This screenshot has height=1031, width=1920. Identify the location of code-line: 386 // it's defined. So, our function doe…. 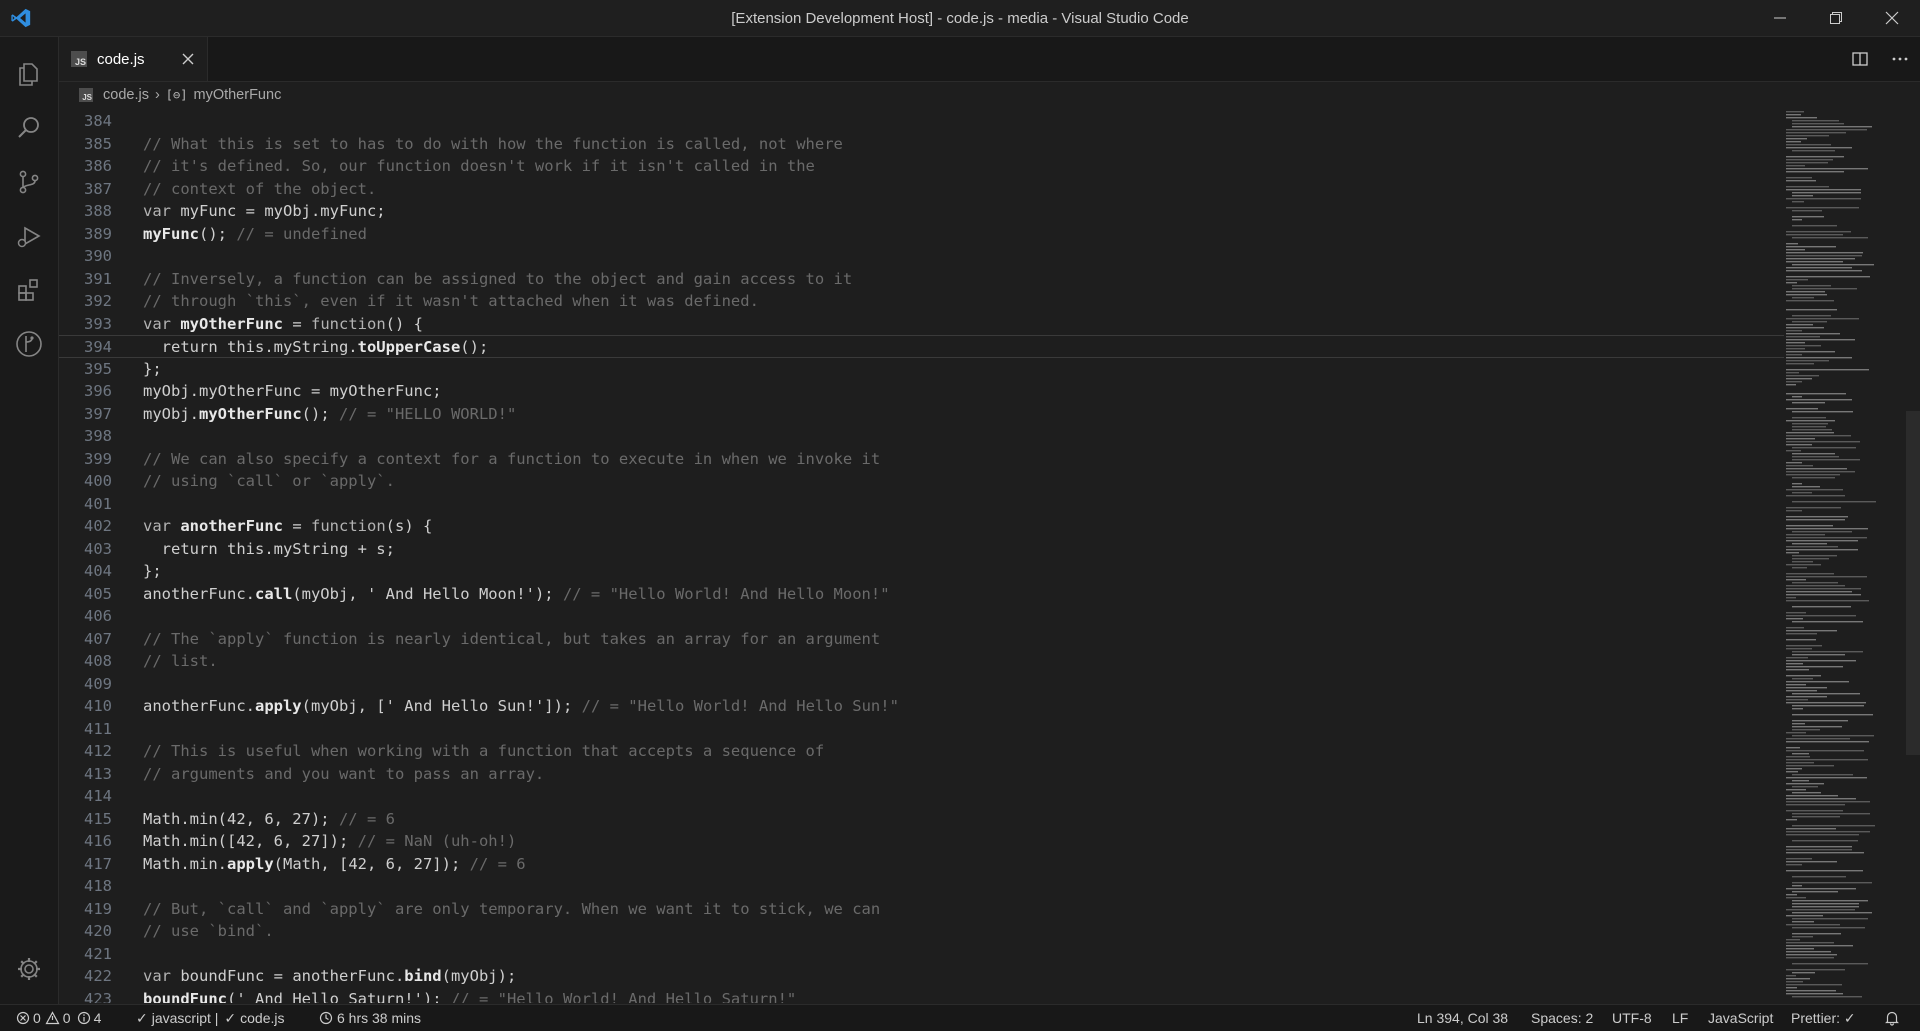
(921, 166).